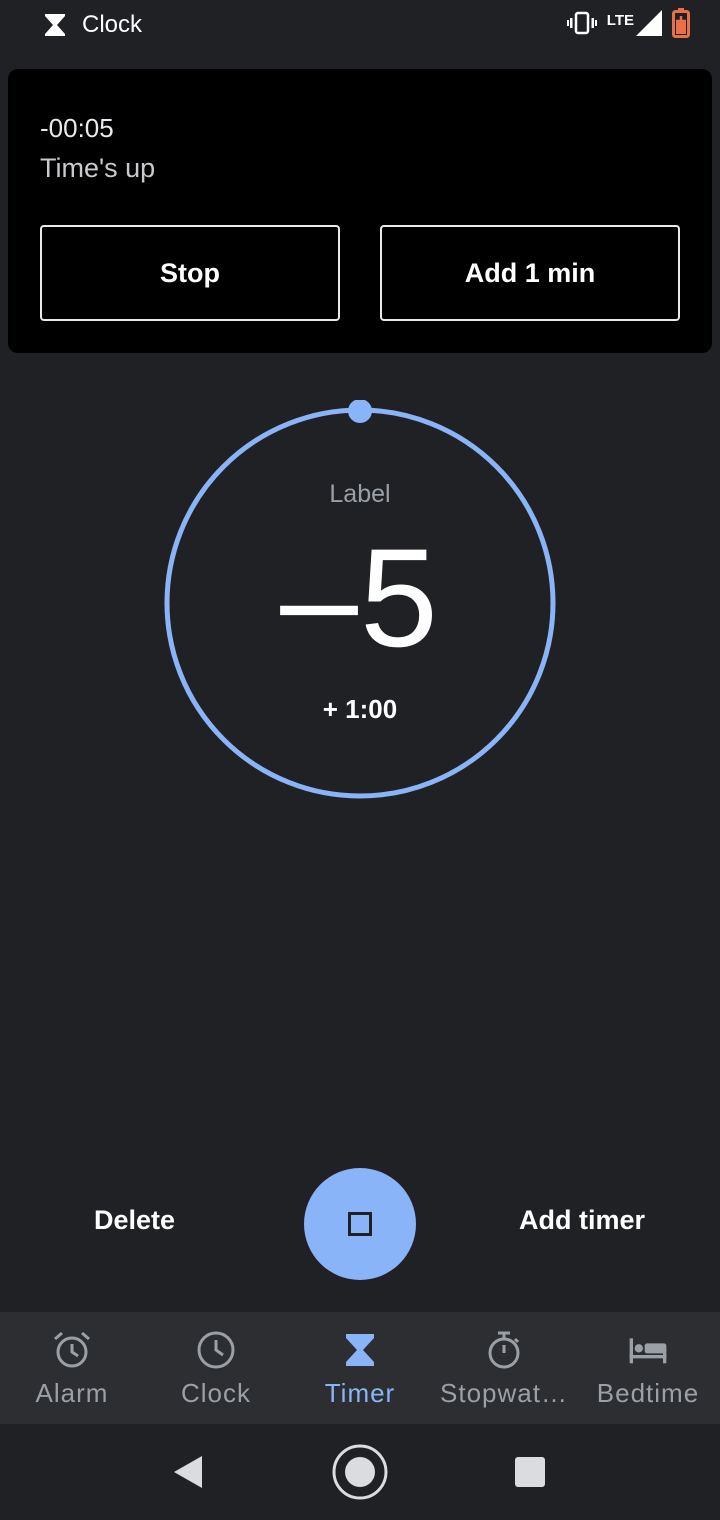 The width and height of the screenshot is (720, 1520). What do you see at coordinates (649, 25) in the screenshot?
I see `signal-icon` at bounding box center [649, 25].